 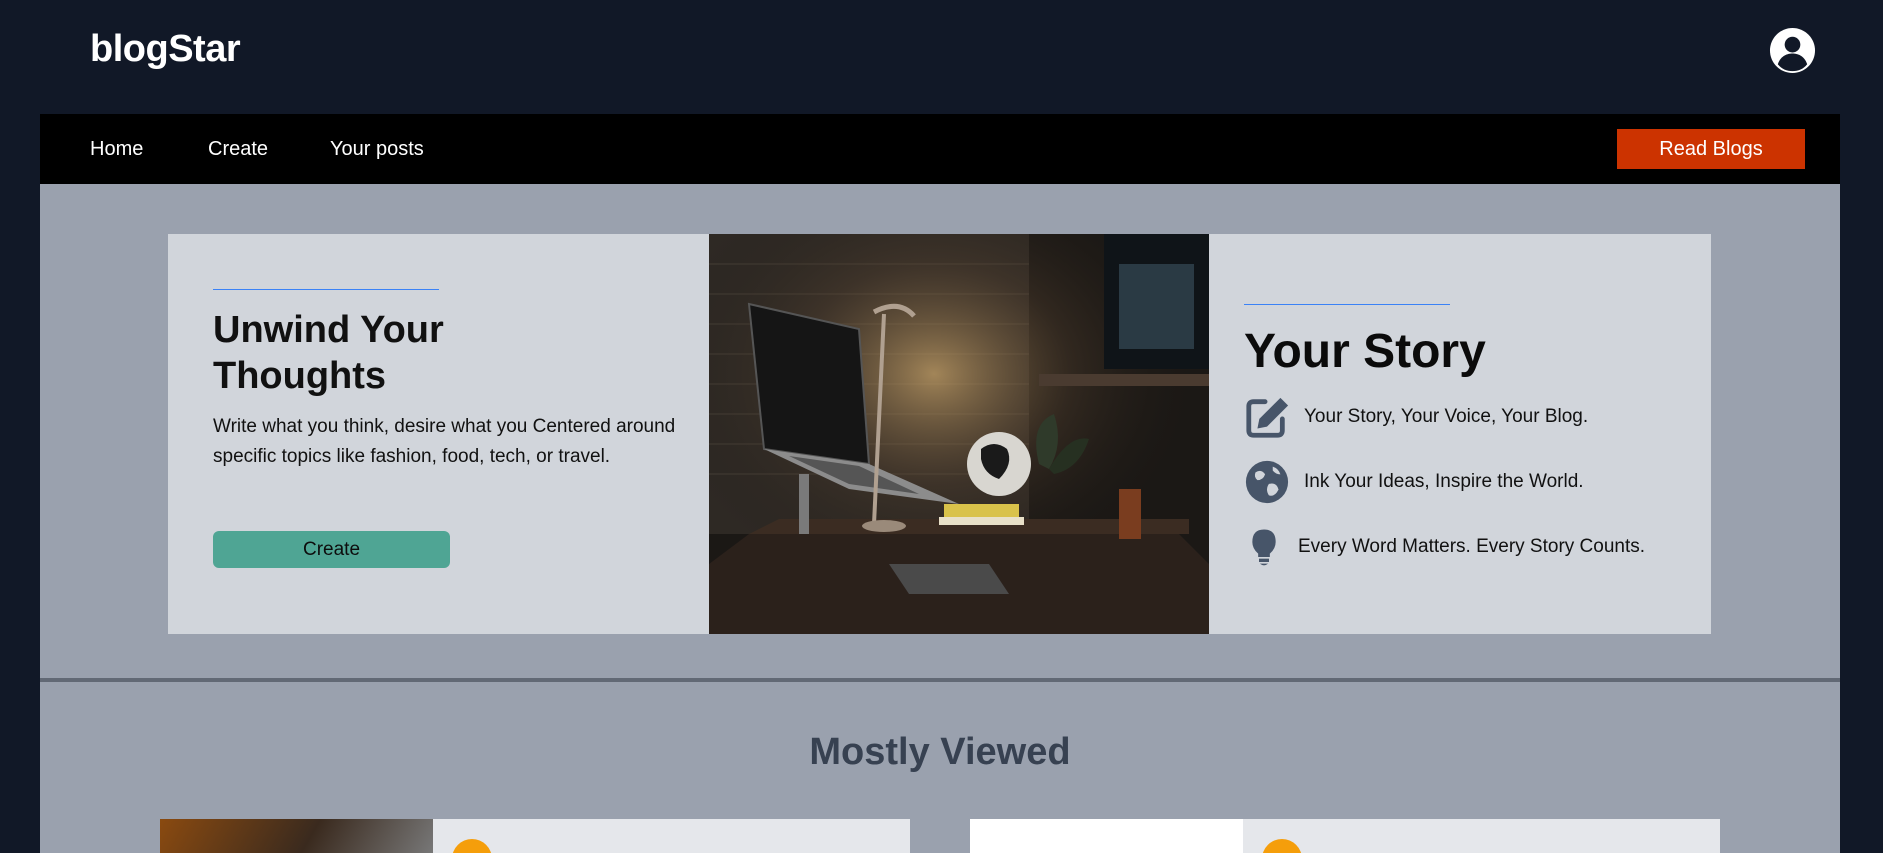 What do you see at coordinates (1792, 50) in the screenshot?
I see `user-circle-icon` at bounding box center [1792, 50].